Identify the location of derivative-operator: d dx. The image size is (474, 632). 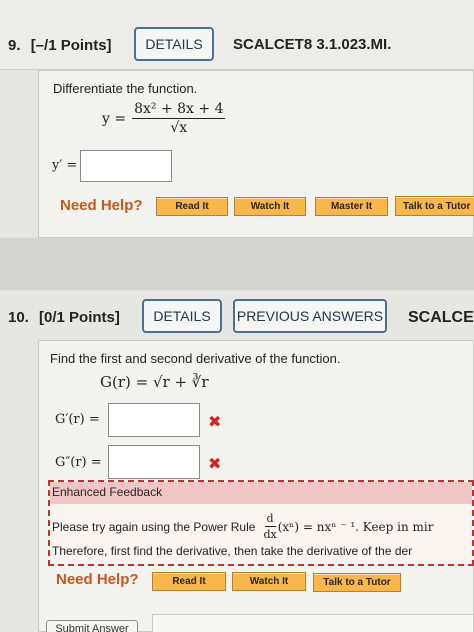
(269, 526).